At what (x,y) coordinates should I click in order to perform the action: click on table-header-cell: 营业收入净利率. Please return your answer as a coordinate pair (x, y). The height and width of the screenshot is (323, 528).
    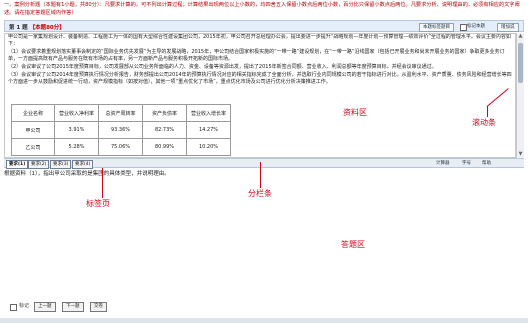
    Looking at the image, I should click on (76, 113).